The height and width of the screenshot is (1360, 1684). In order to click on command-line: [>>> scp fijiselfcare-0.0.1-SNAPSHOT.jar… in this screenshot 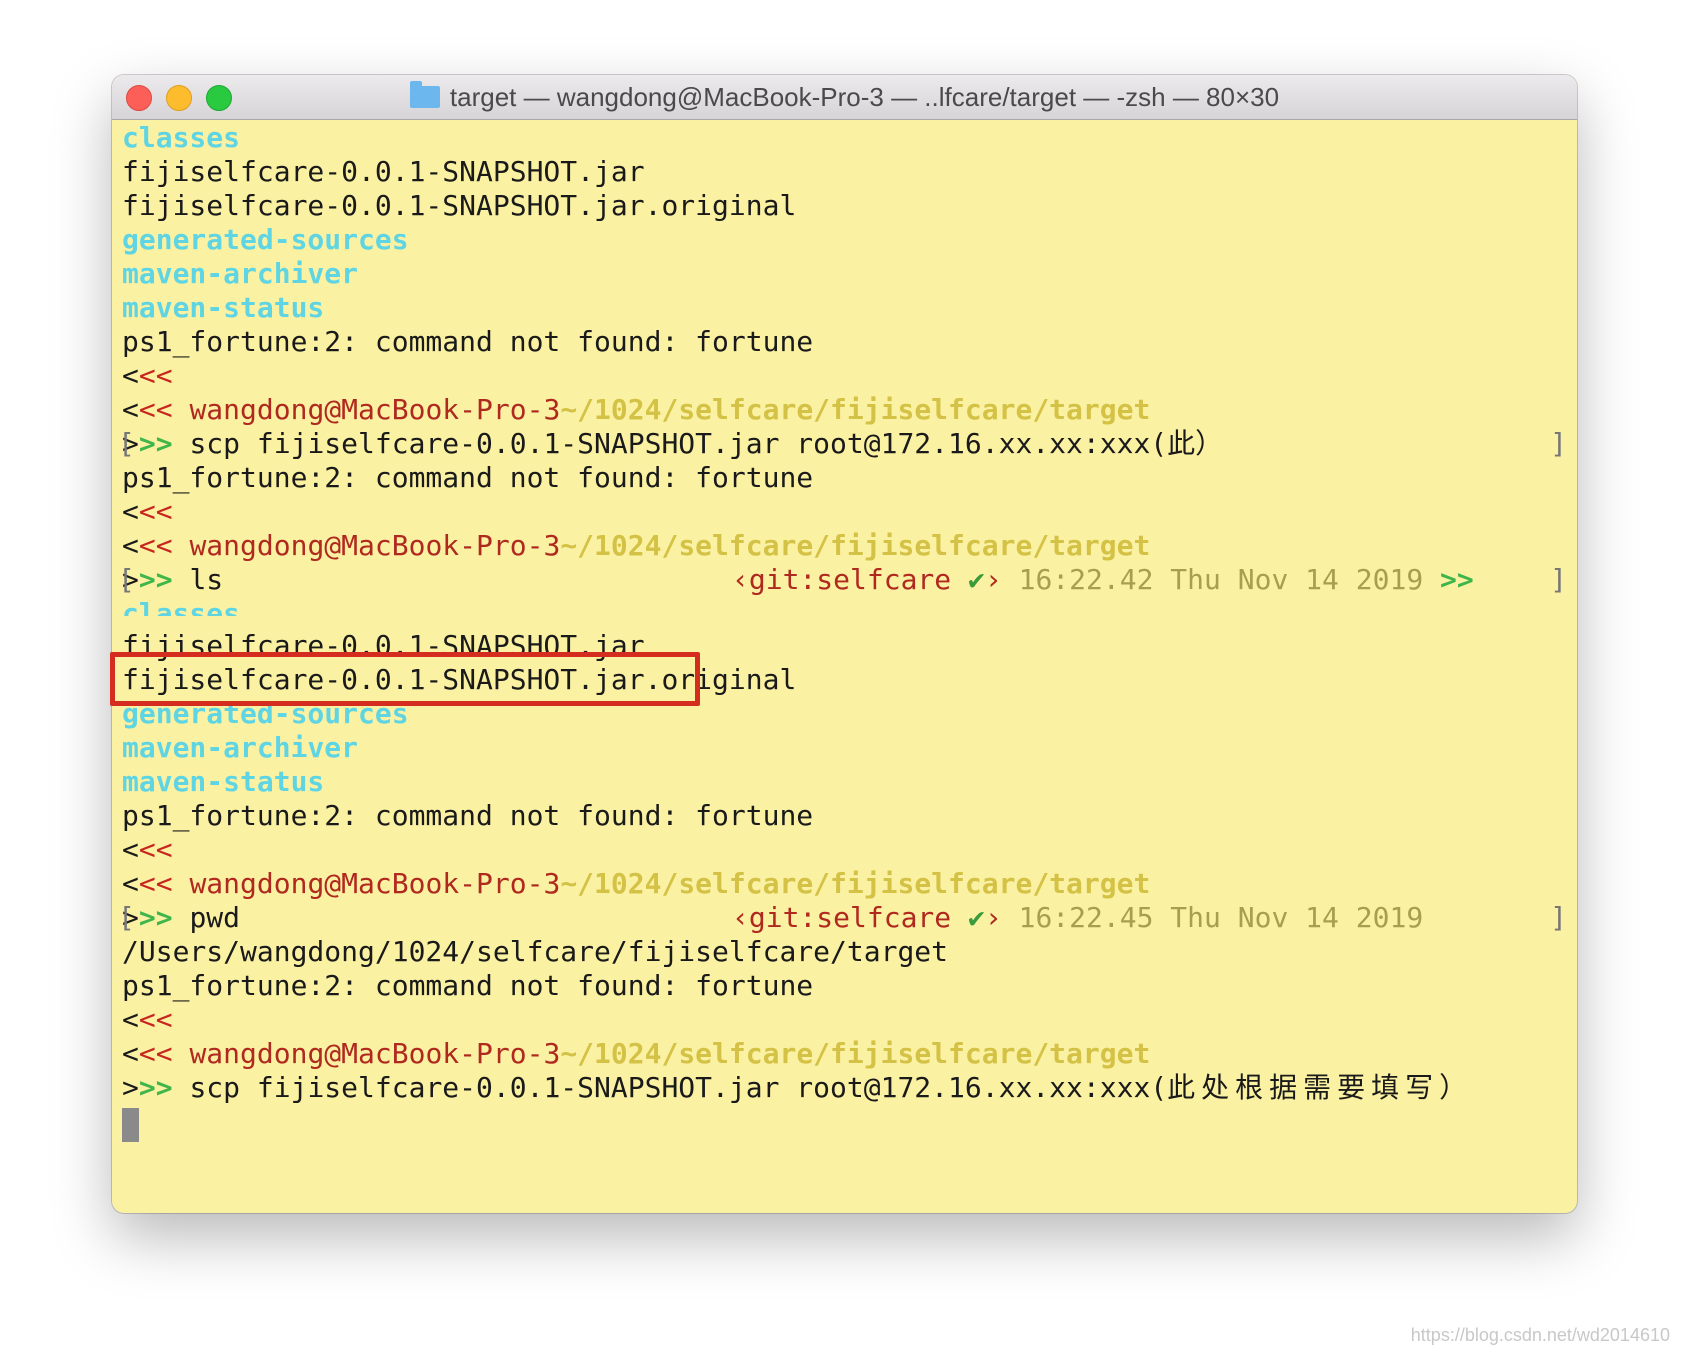, I will do `click(842, 443)`.